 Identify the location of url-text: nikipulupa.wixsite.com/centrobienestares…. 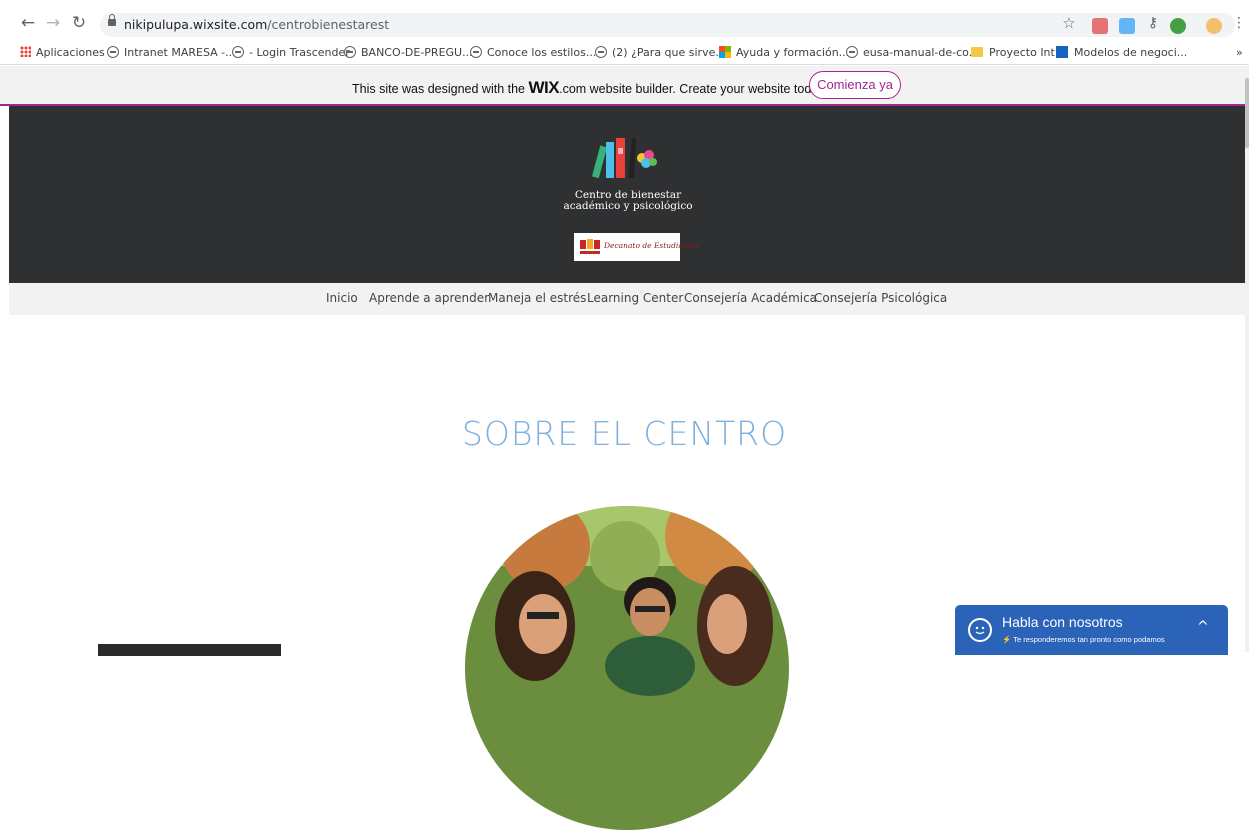
(256, 24).